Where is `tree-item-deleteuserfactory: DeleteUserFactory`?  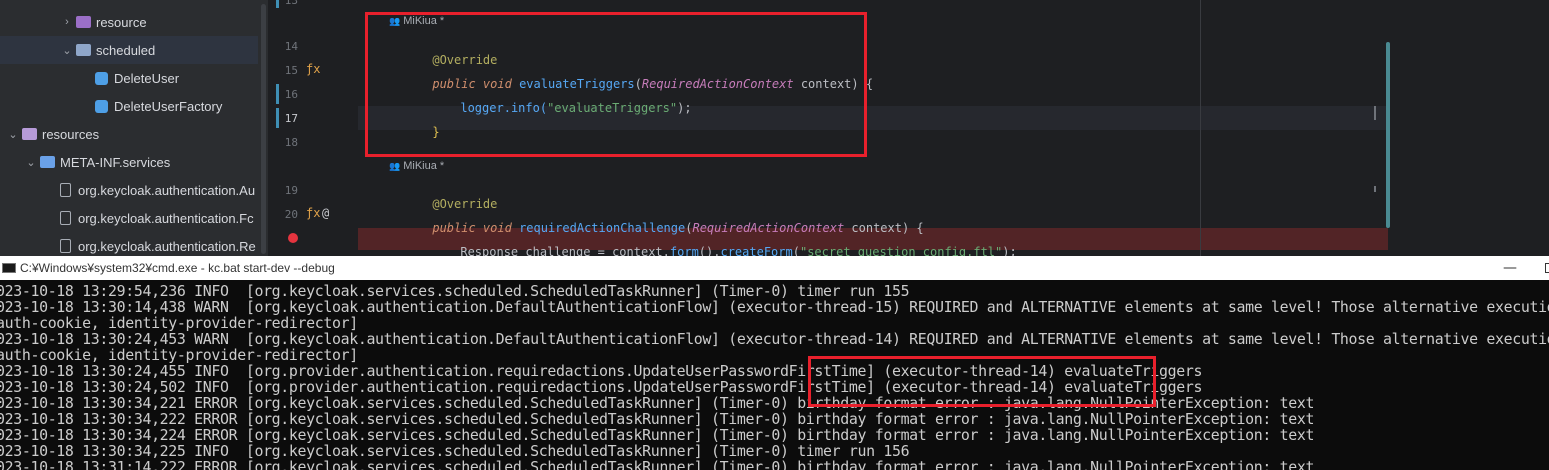 tree-item-deleteuserfactory: DeleteUserFactory is located at coordinates (129, 106).